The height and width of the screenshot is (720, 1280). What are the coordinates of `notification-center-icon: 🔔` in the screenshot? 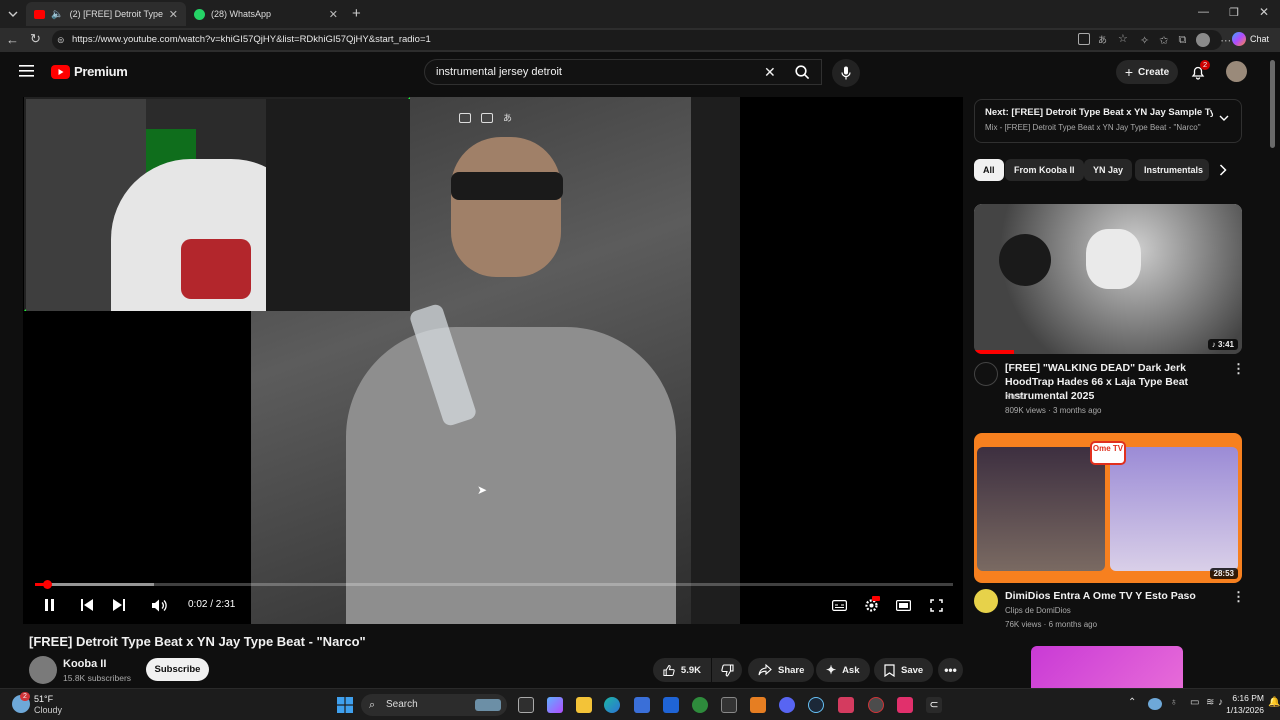 It's located at (1274, 702).